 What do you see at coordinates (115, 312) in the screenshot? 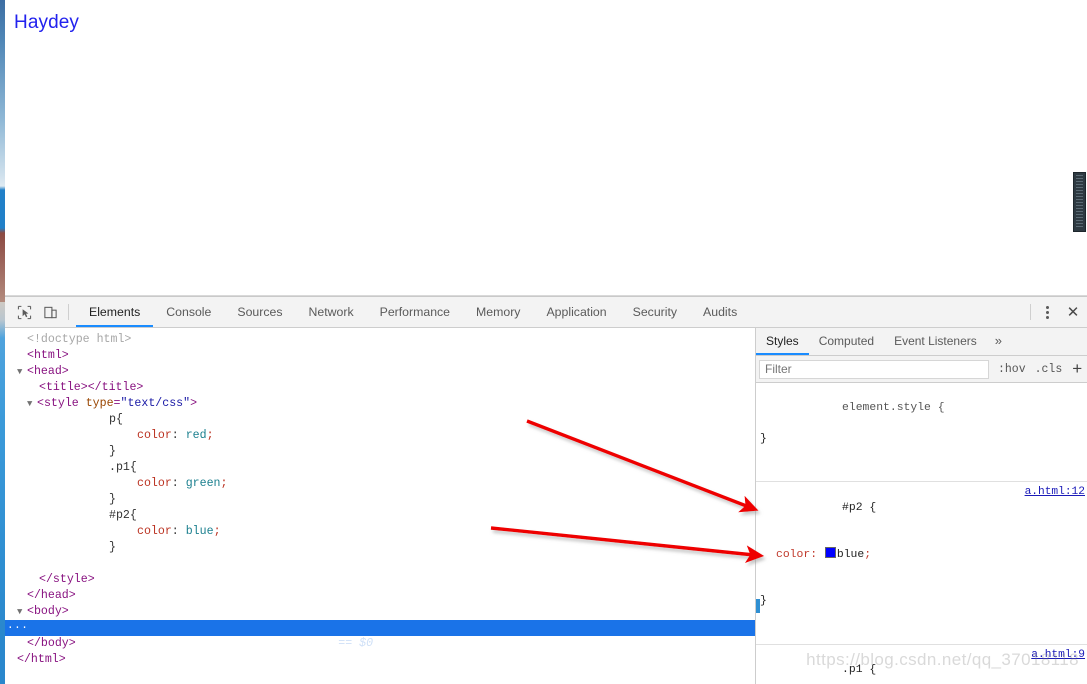
I see `tab-elements: Elements` at bounding box center [115, 312].